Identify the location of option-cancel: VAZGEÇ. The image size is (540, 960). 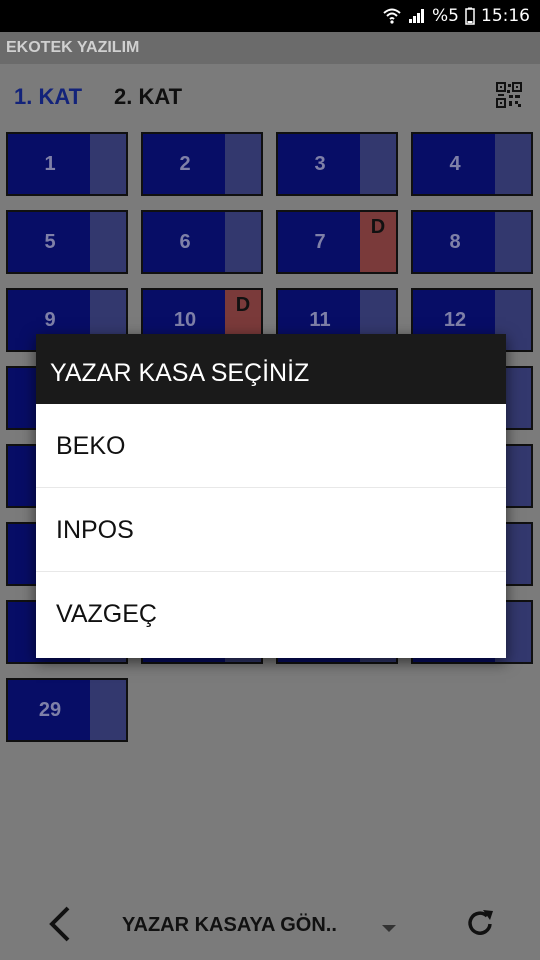
(271, 614).